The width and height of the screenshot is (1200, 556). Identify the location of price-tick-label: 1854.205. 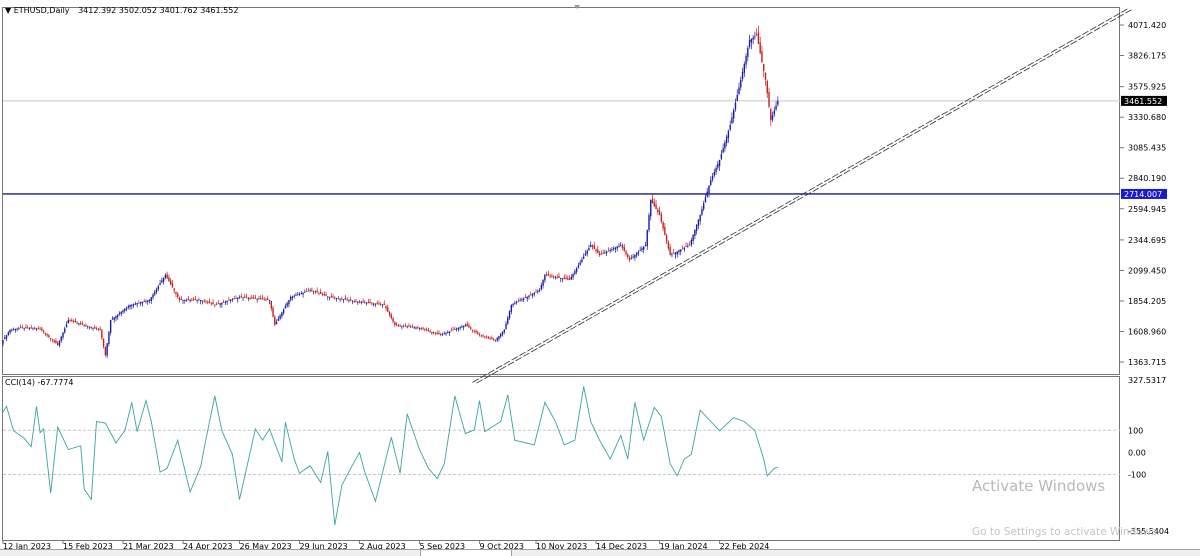
(1147, 301).